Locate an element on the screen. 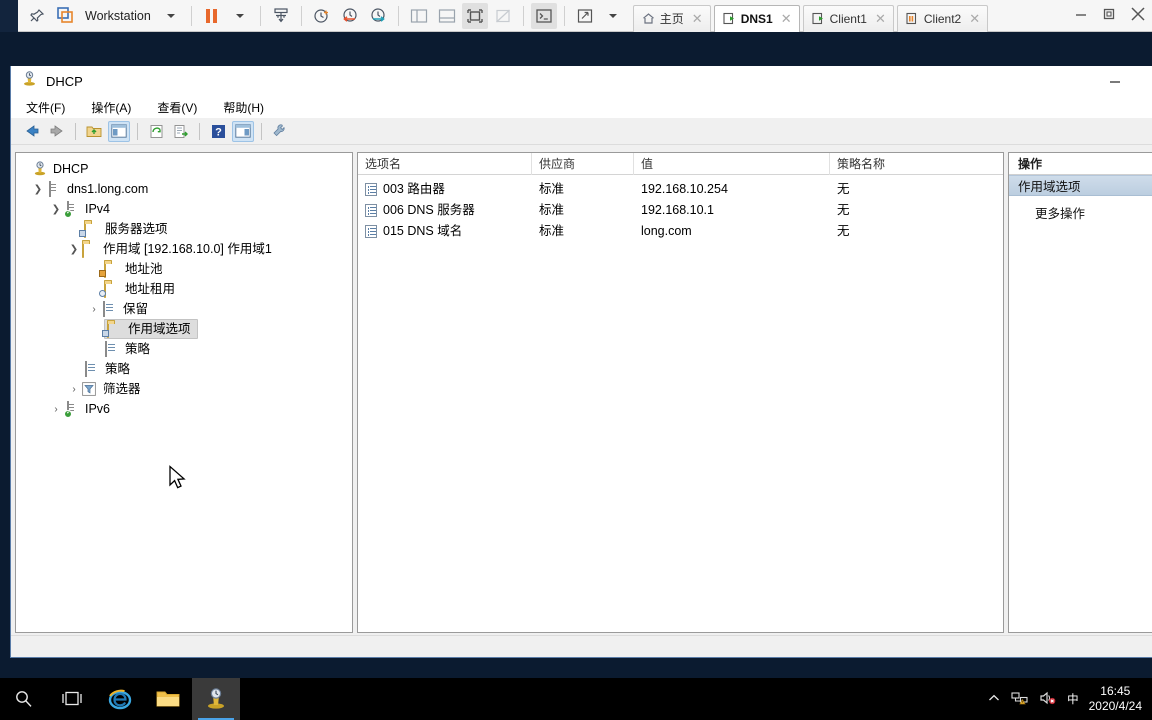 Image resolution: width=1152 pixels, height=720 pixels. table-row: 006 DNS 服务器 标准 192.168.10.1 无 is located at coordinates (680, 210).